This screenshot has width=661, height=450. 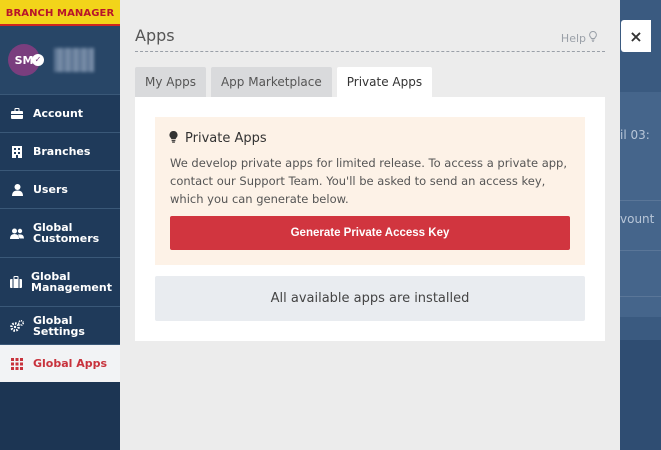 What do you see at coordinates (60, 13) in the screenshot?
I see `brand-label: BRANCH MANAGER` at bounding box center [60, 13].